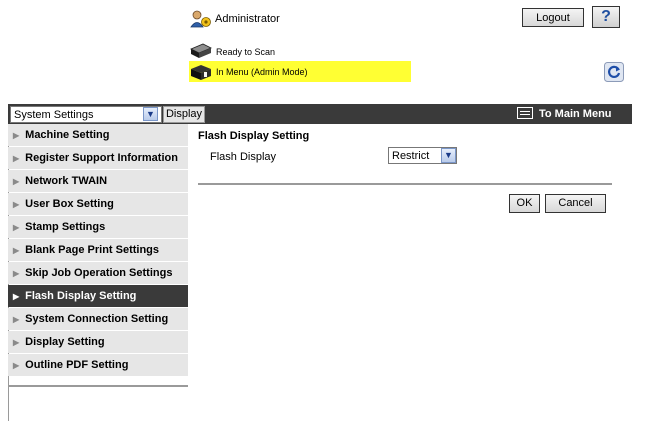  Describe the element at coordinates (575, 203) in the screenshot. I see `cancel-button: Cancel` at that location.